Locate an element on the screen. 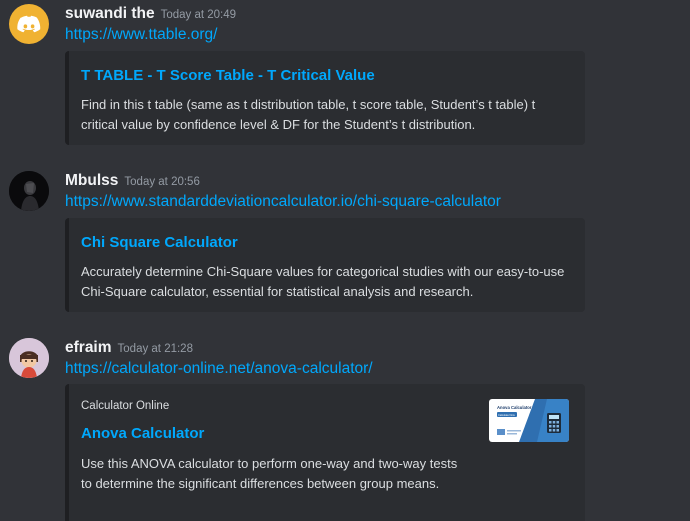 Image resolution: width=690 pixels, height=521 pixels. message-header: efraim Today at 21:28 is located at coordinates (129, 348).